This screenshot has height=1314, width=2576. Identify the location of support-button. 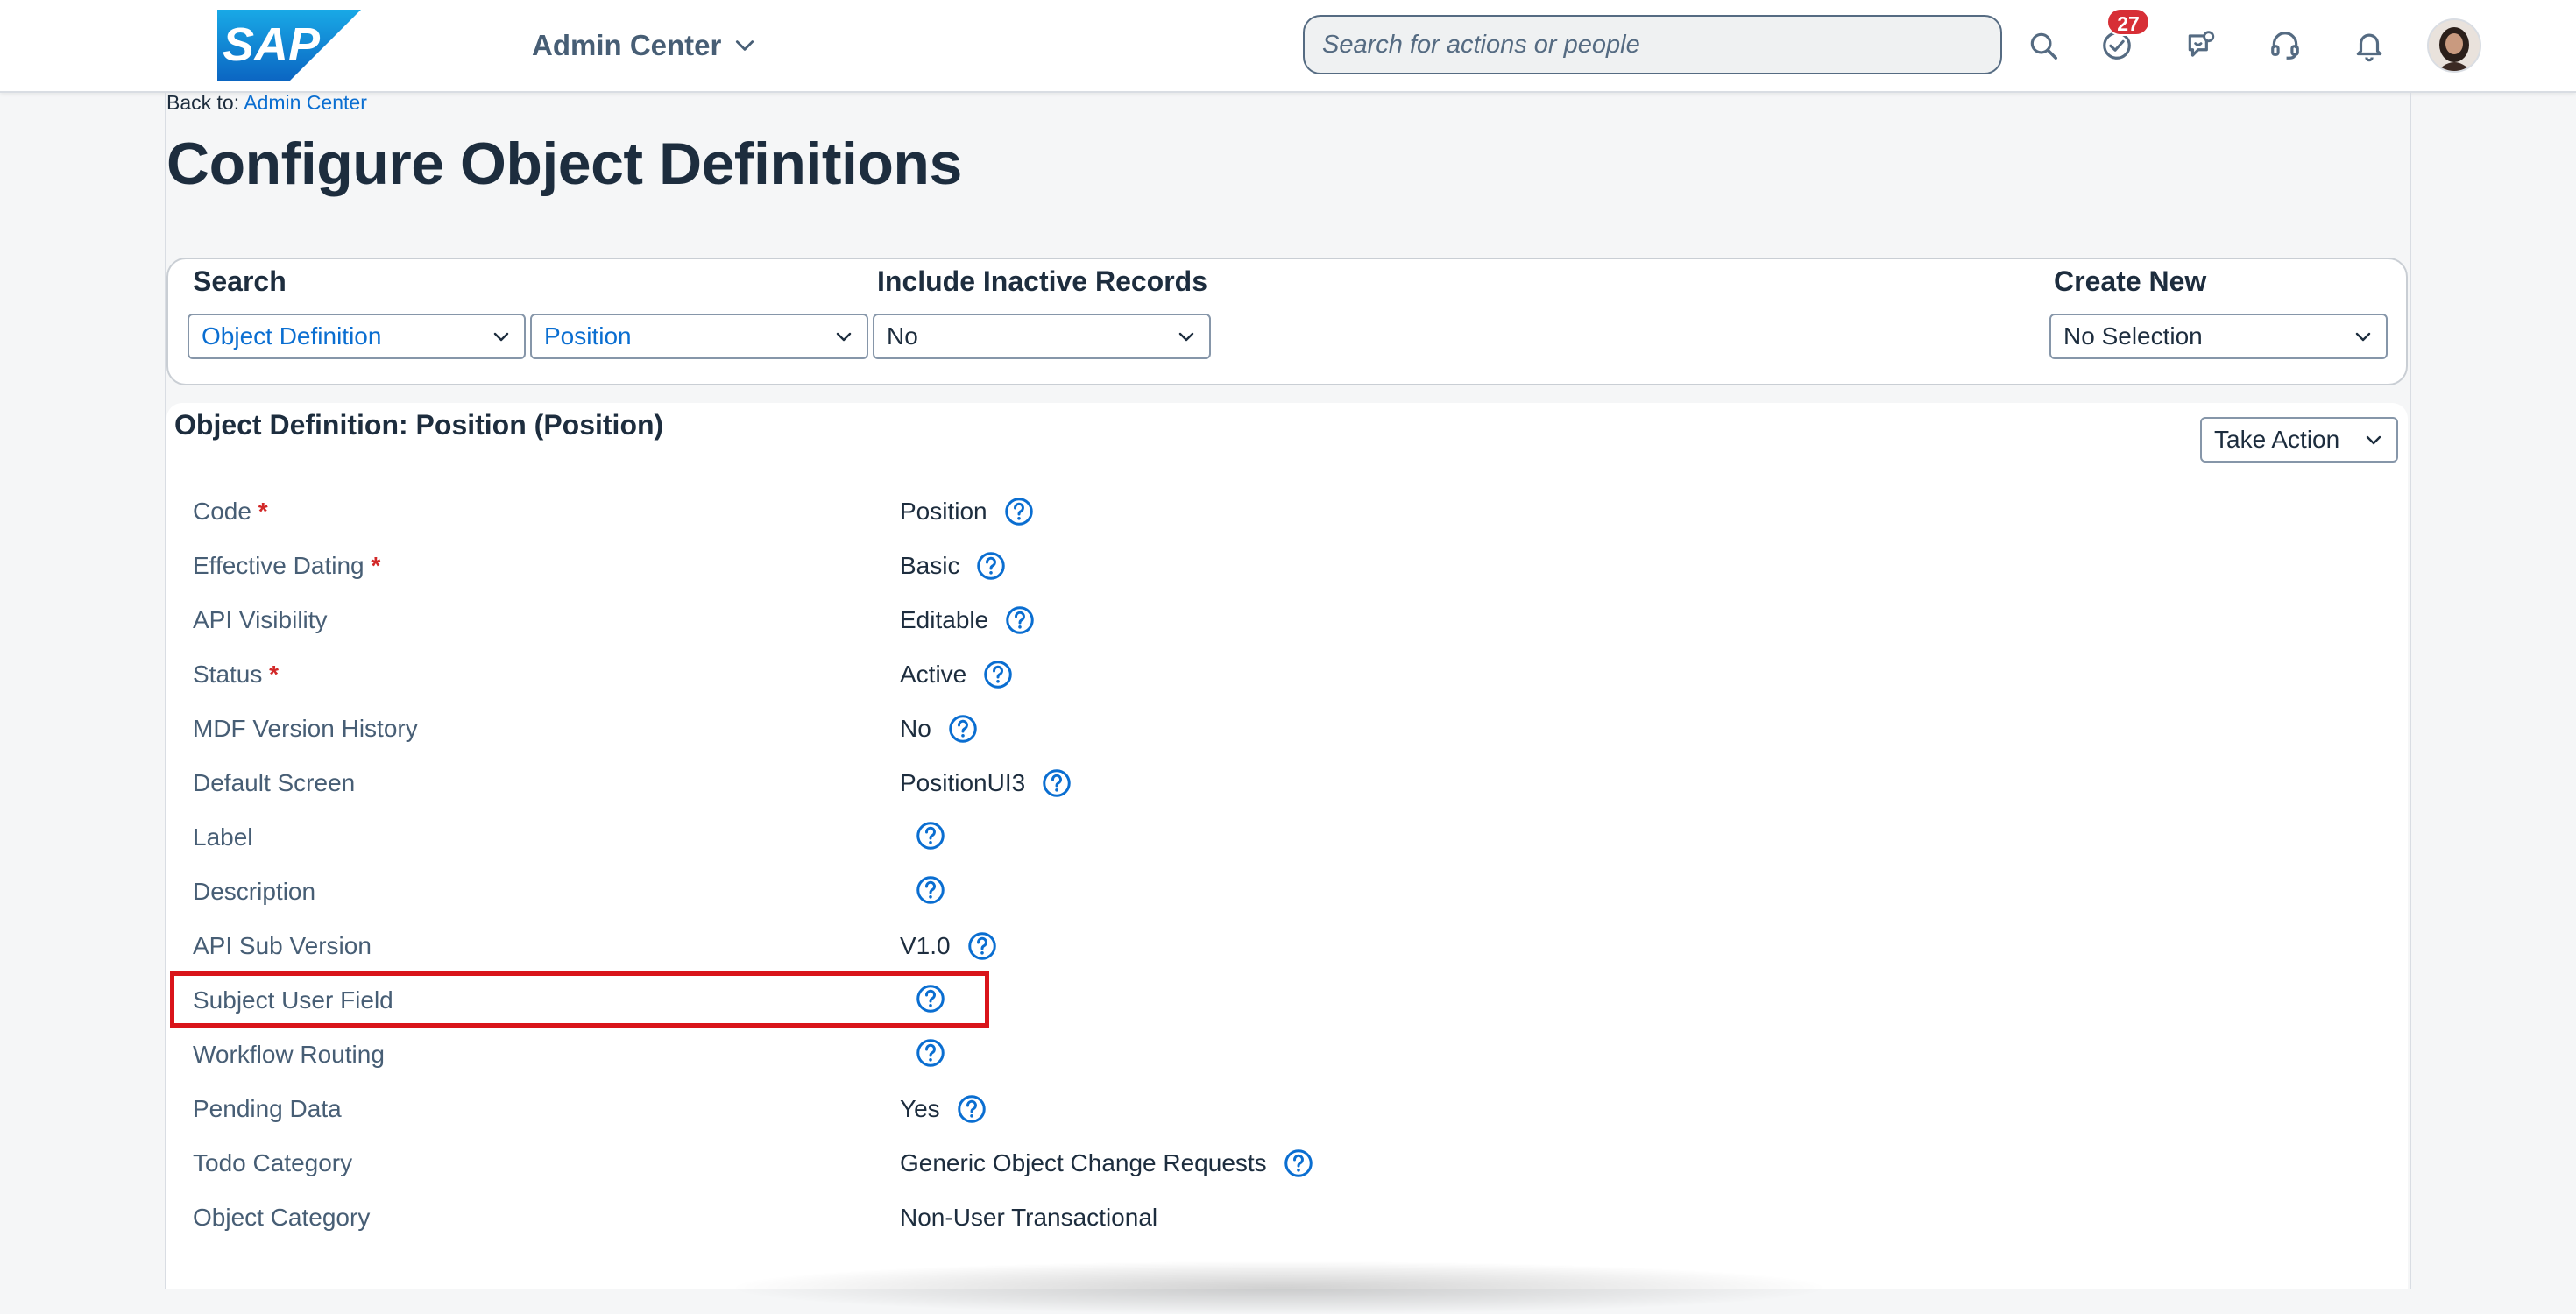
(2285, 46).